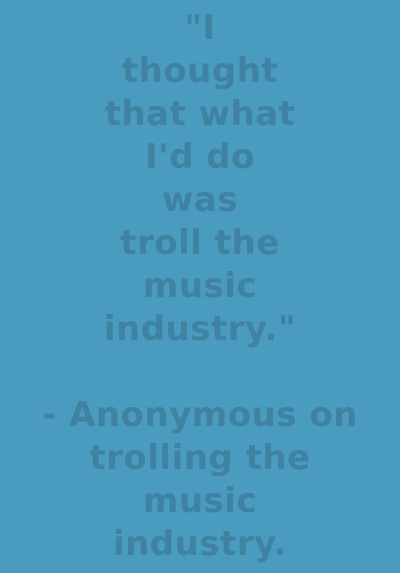 Image resolution: width=400 pixels, height=573 pixels. Describe the element at coordinates (200, 458) in the screenshot. I see `attribution-line: trolling the` at that location.